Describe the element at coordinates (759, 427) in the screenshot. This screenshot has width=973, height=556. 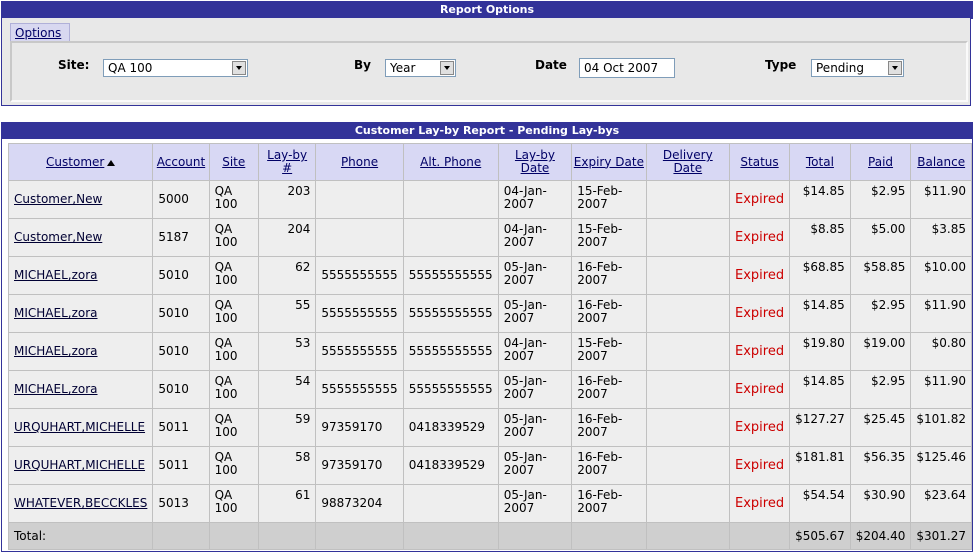
I see `status-badge-text: Expired` at that location.